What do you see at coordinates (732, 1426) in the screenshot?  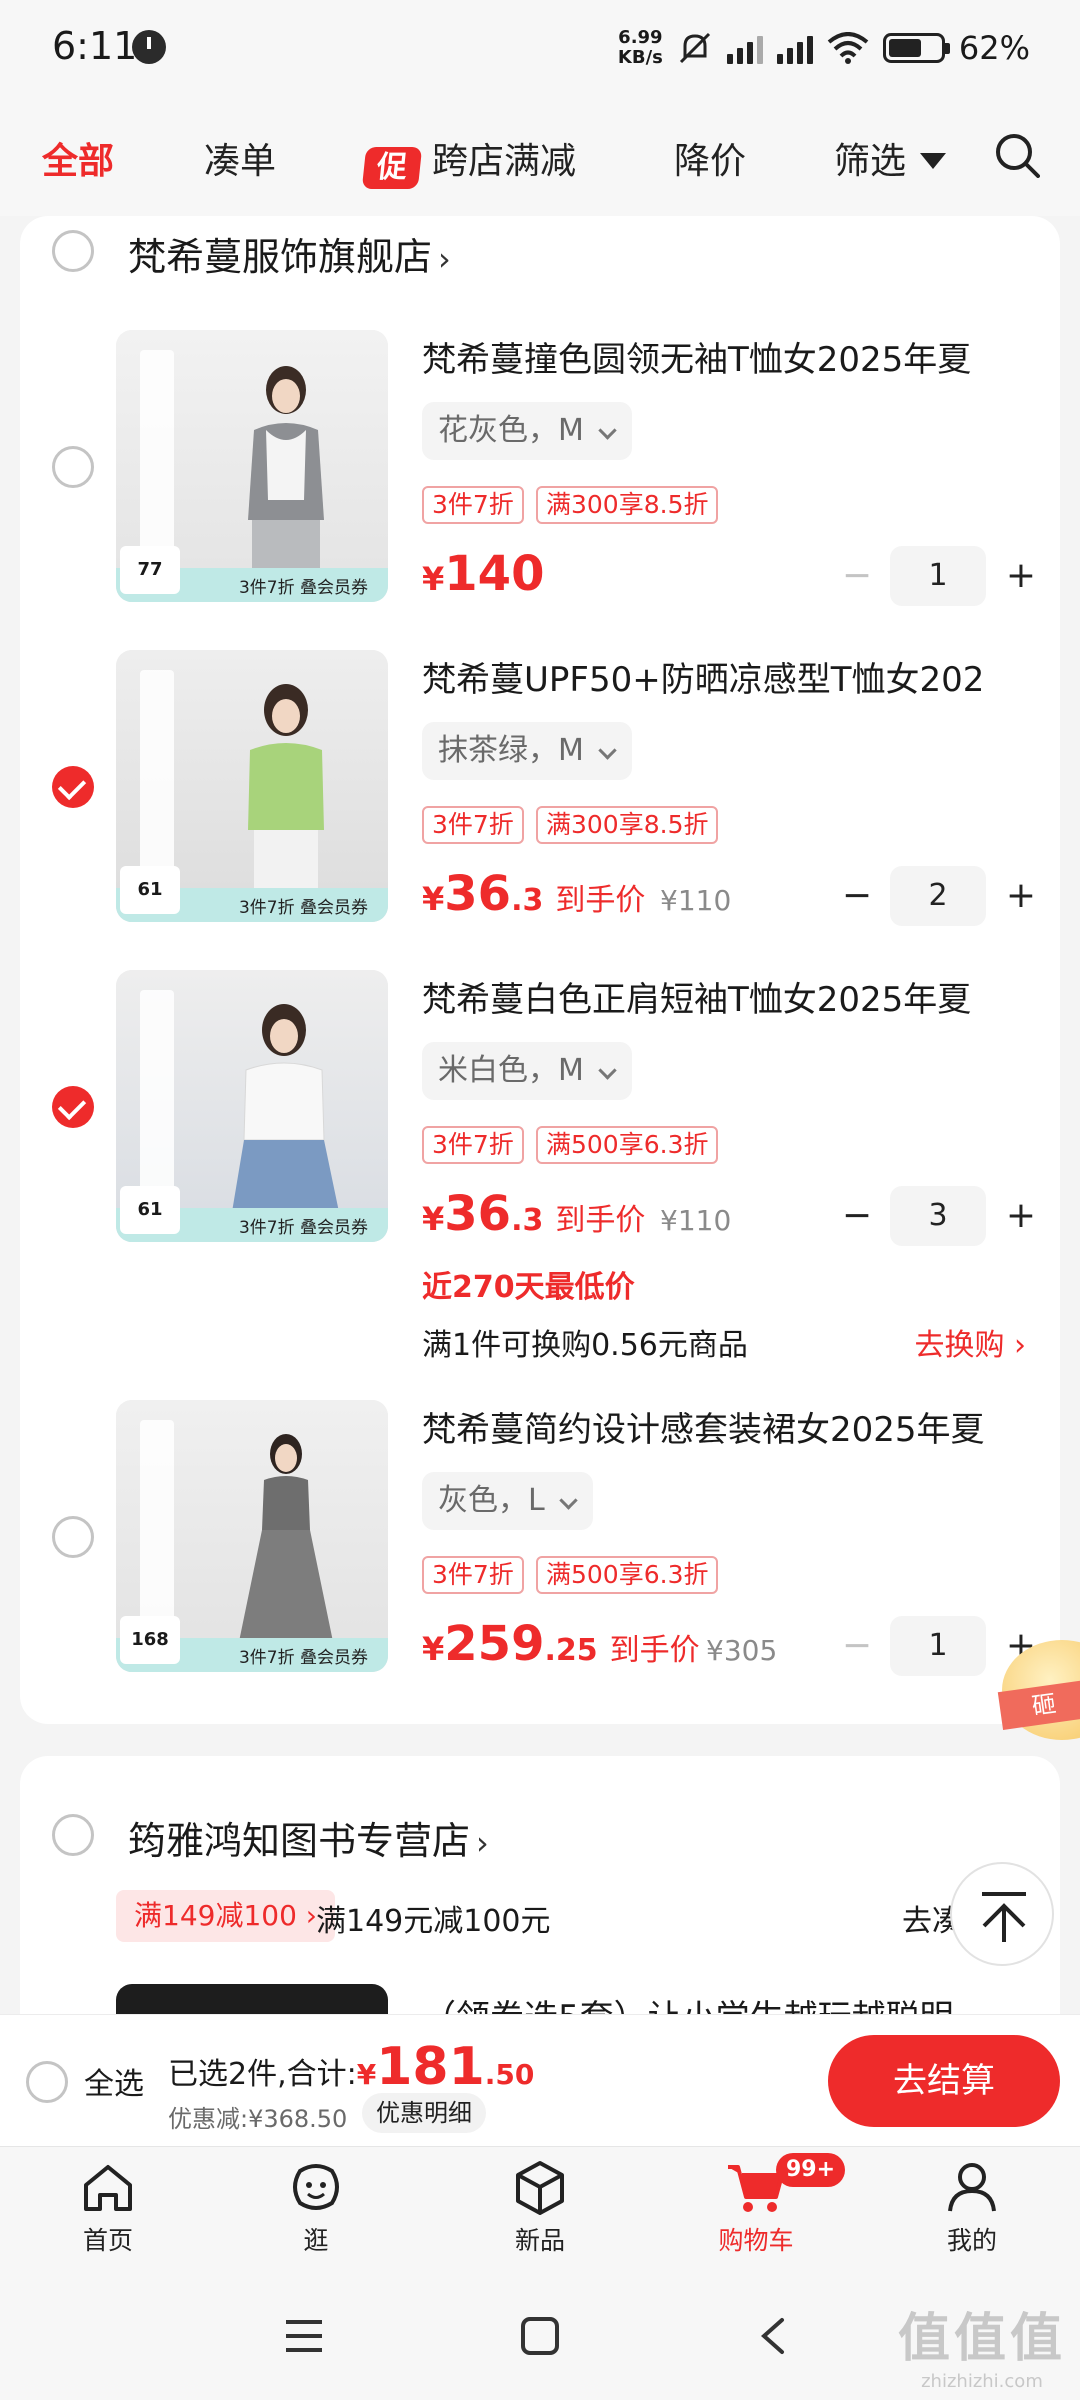 I see `product-title: 梵希蔓简约设计感套装裙女2025年夏` at bounding box center [732, 1426].